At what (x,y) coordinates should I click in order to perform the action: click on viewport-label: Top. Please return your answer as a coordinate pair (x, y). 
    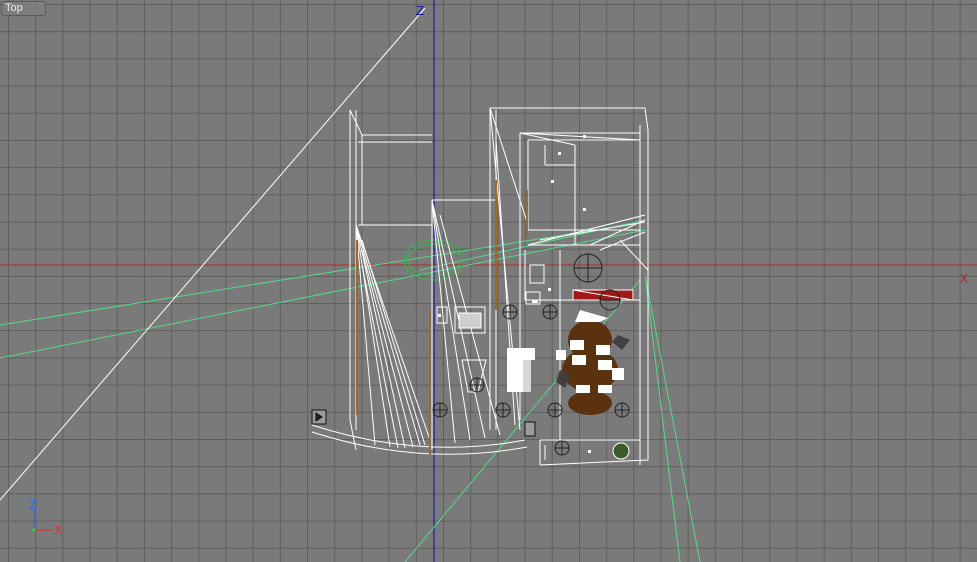
    Looking at the image, I should click on (23, 8).